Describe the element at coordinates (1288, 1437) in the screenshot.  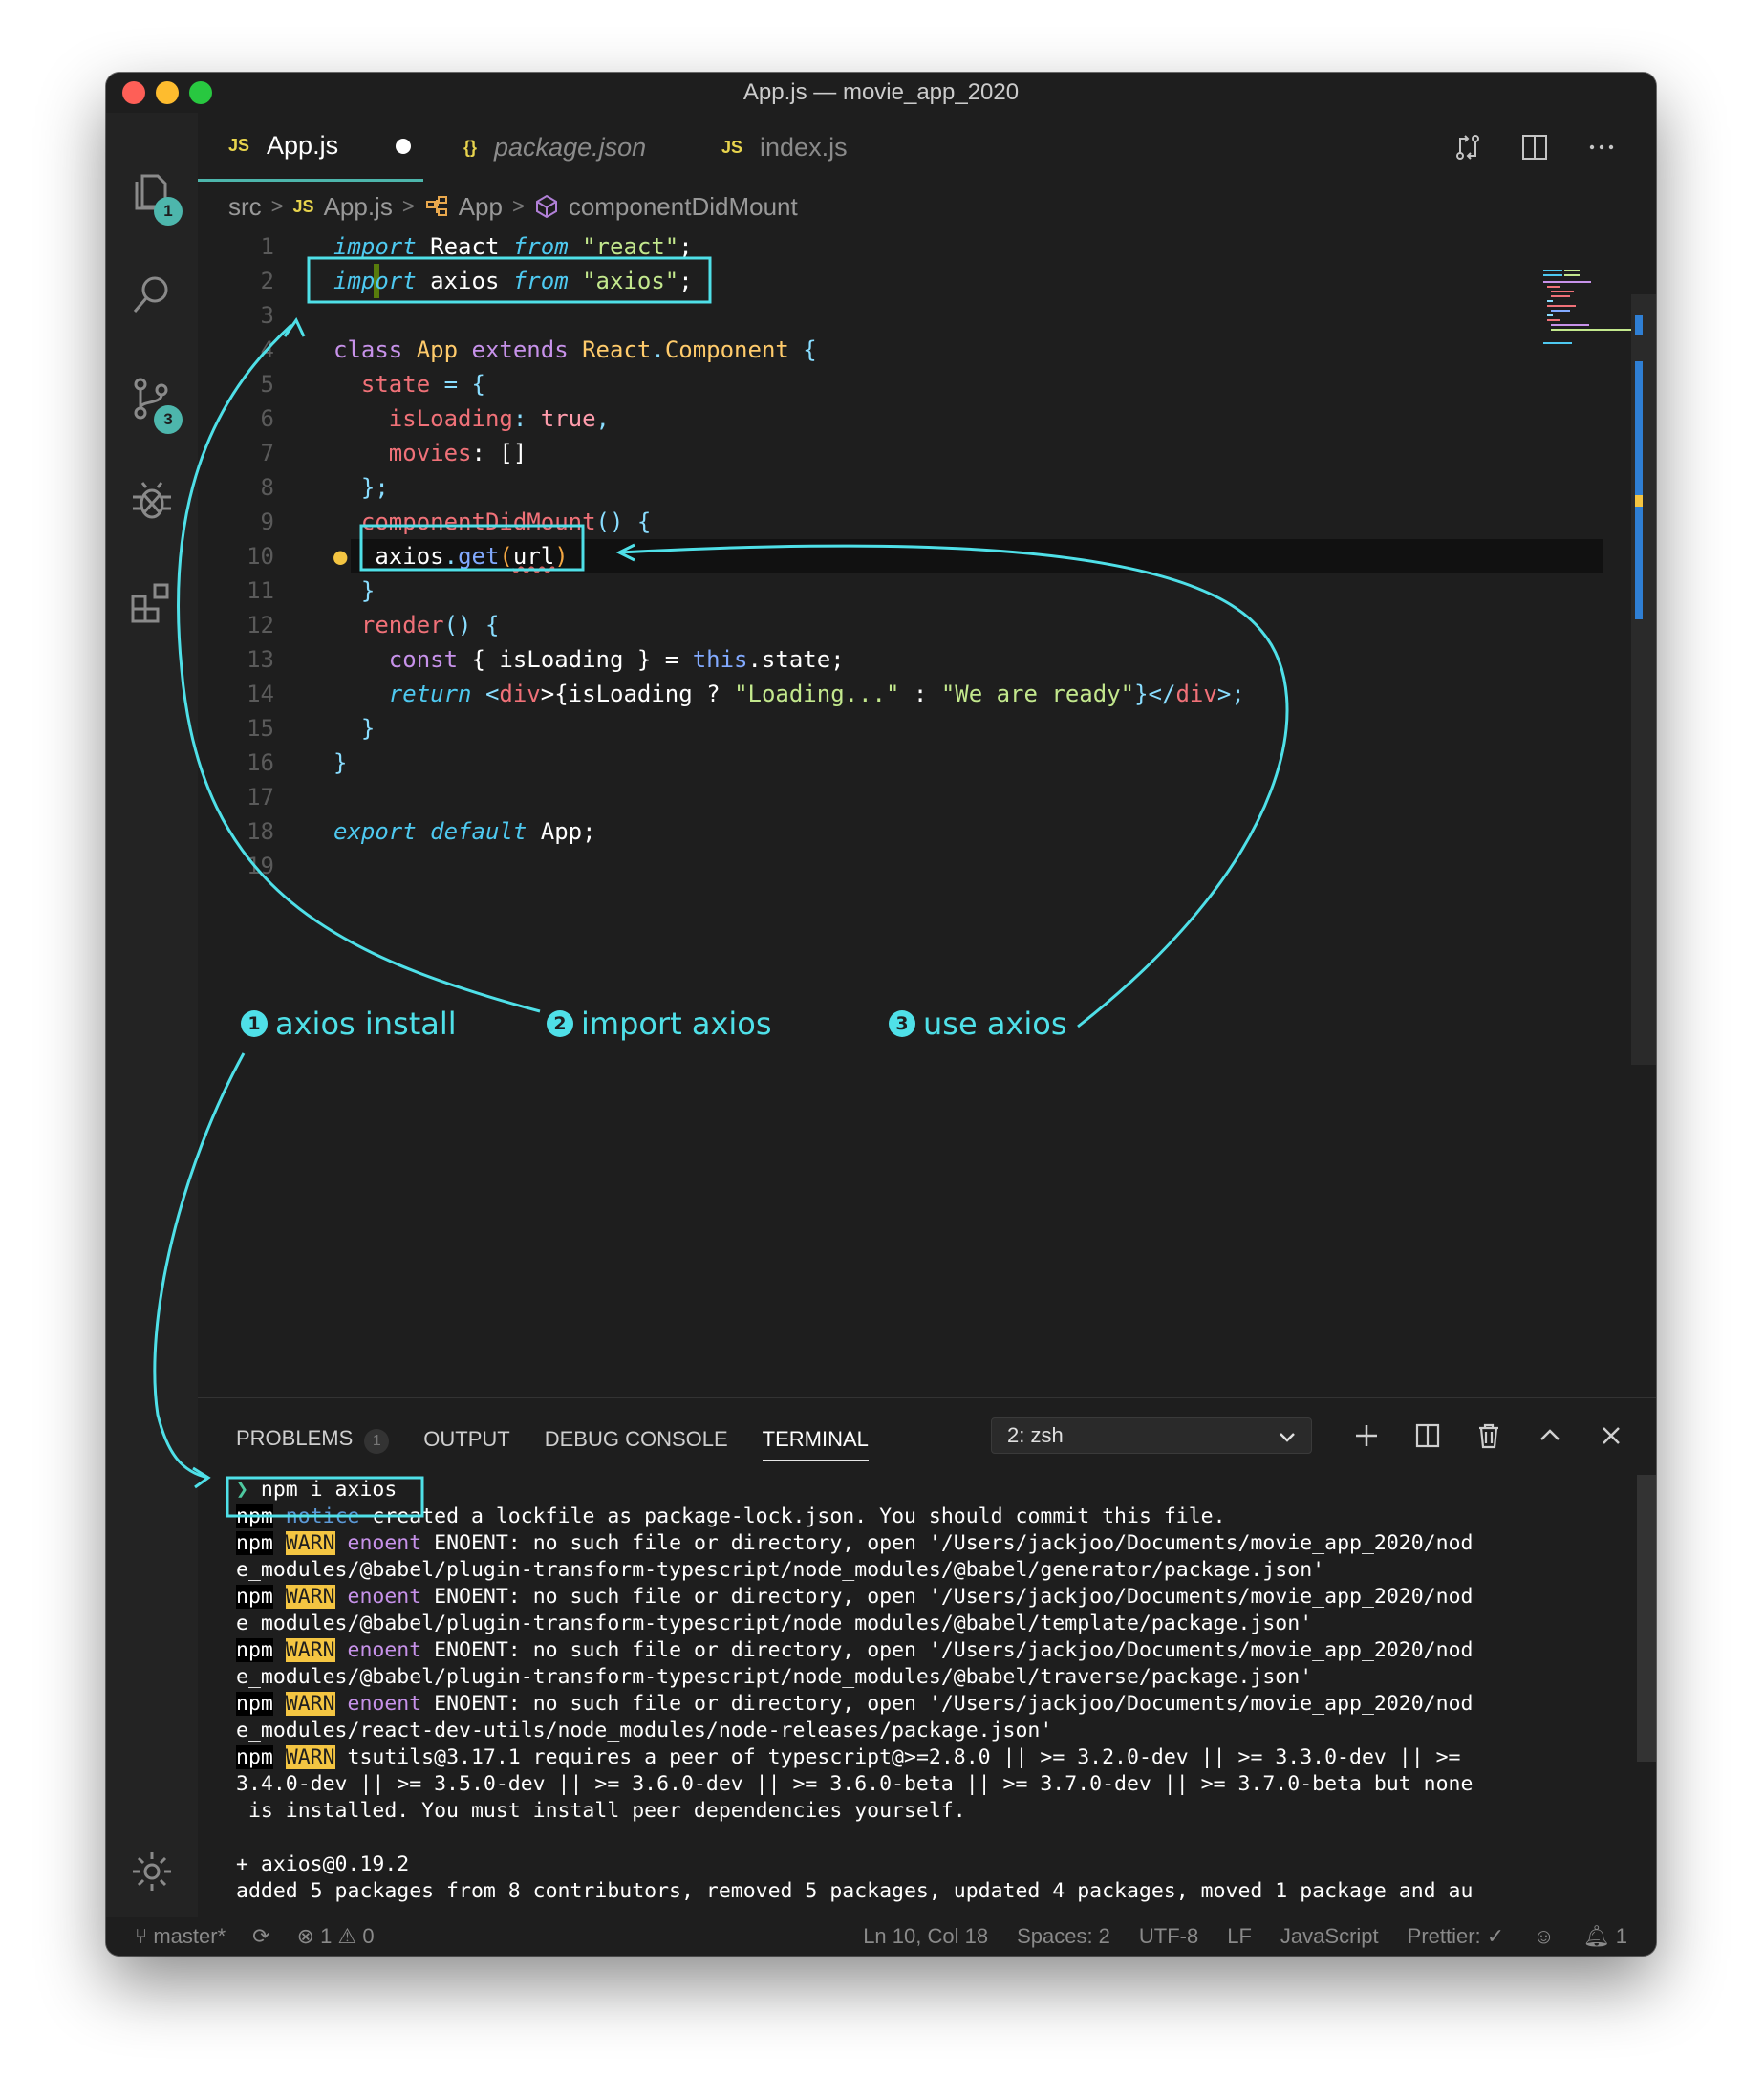
I see `chevron-down-icon` at that location.